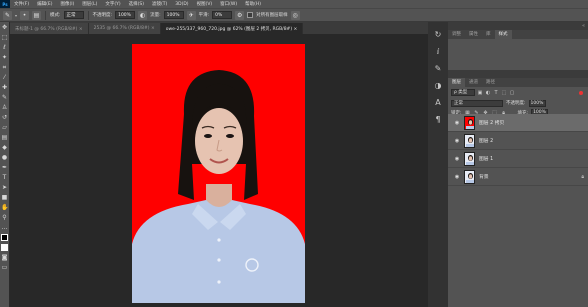 The image size is (588, 307). I want to click on tab-libraries: 库, so click(488, 34).